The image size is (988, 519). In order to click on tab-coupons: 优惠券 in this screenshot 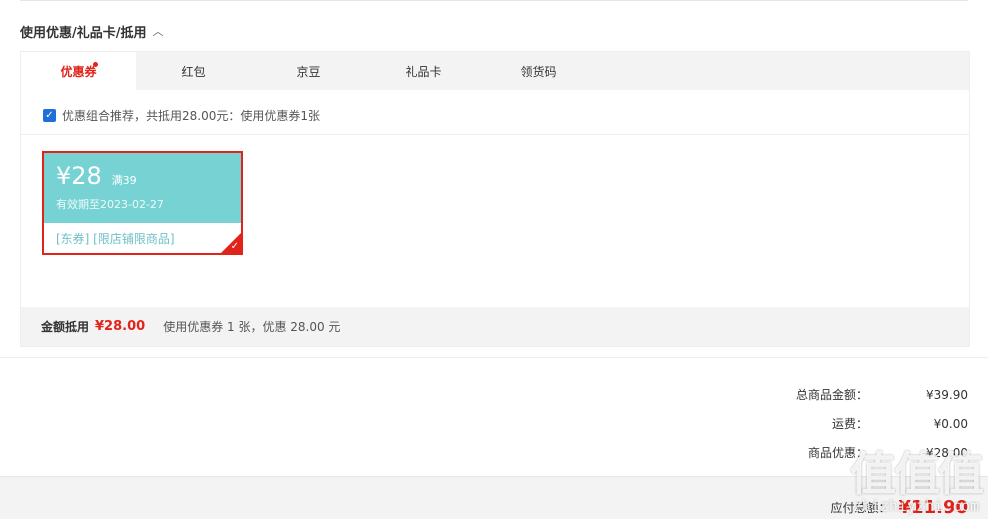, I will do `click(78, 71)`.